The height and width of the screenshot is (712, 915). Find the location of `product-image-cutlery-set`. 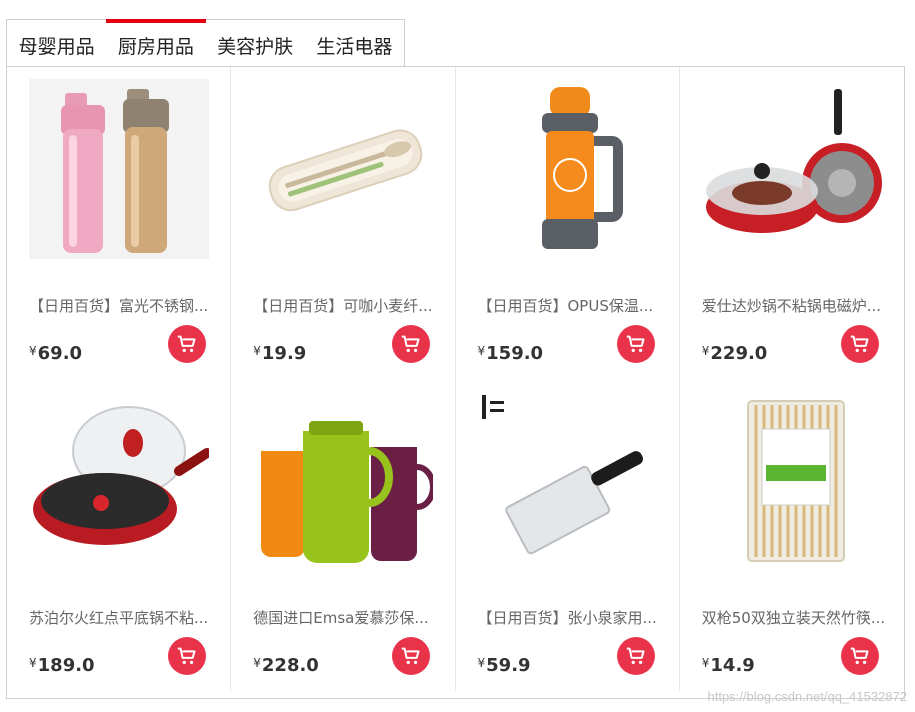

product-image-cutlery-set is located at coordinates (343, 169).